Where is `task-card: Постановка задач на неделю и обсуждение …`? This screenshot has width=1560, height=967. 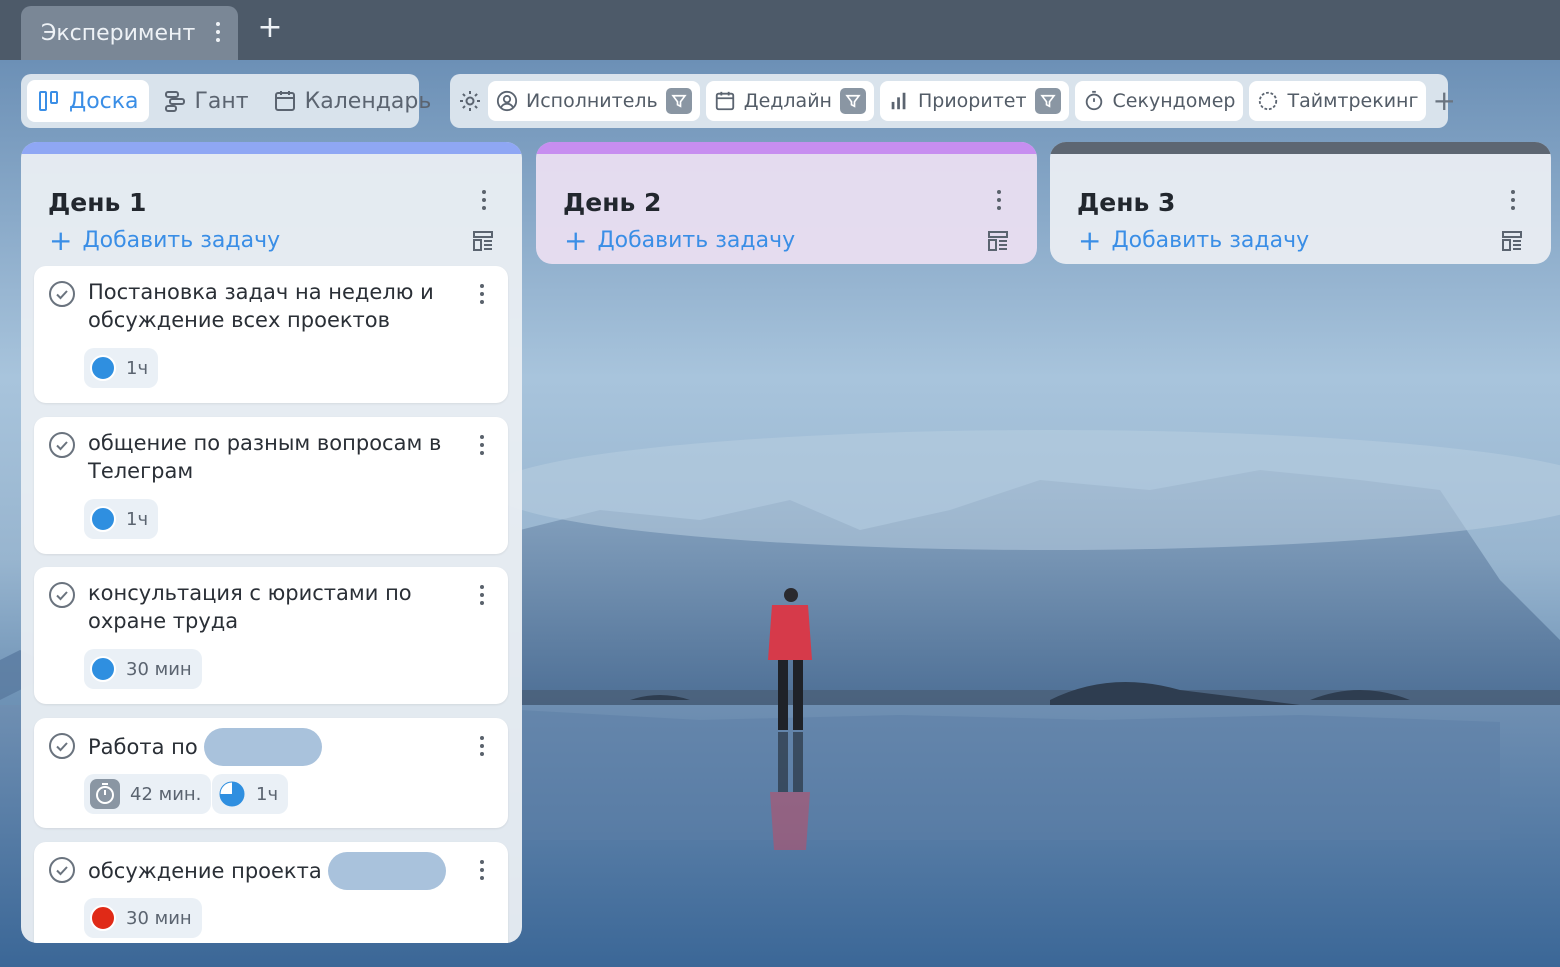
task-card: Постановка задач на неделю и обсуждение … is located at coordinates (271, 334).